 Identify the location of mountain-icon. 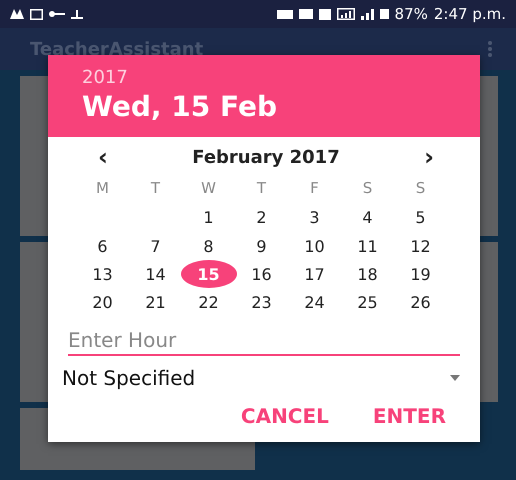
(17, 14).